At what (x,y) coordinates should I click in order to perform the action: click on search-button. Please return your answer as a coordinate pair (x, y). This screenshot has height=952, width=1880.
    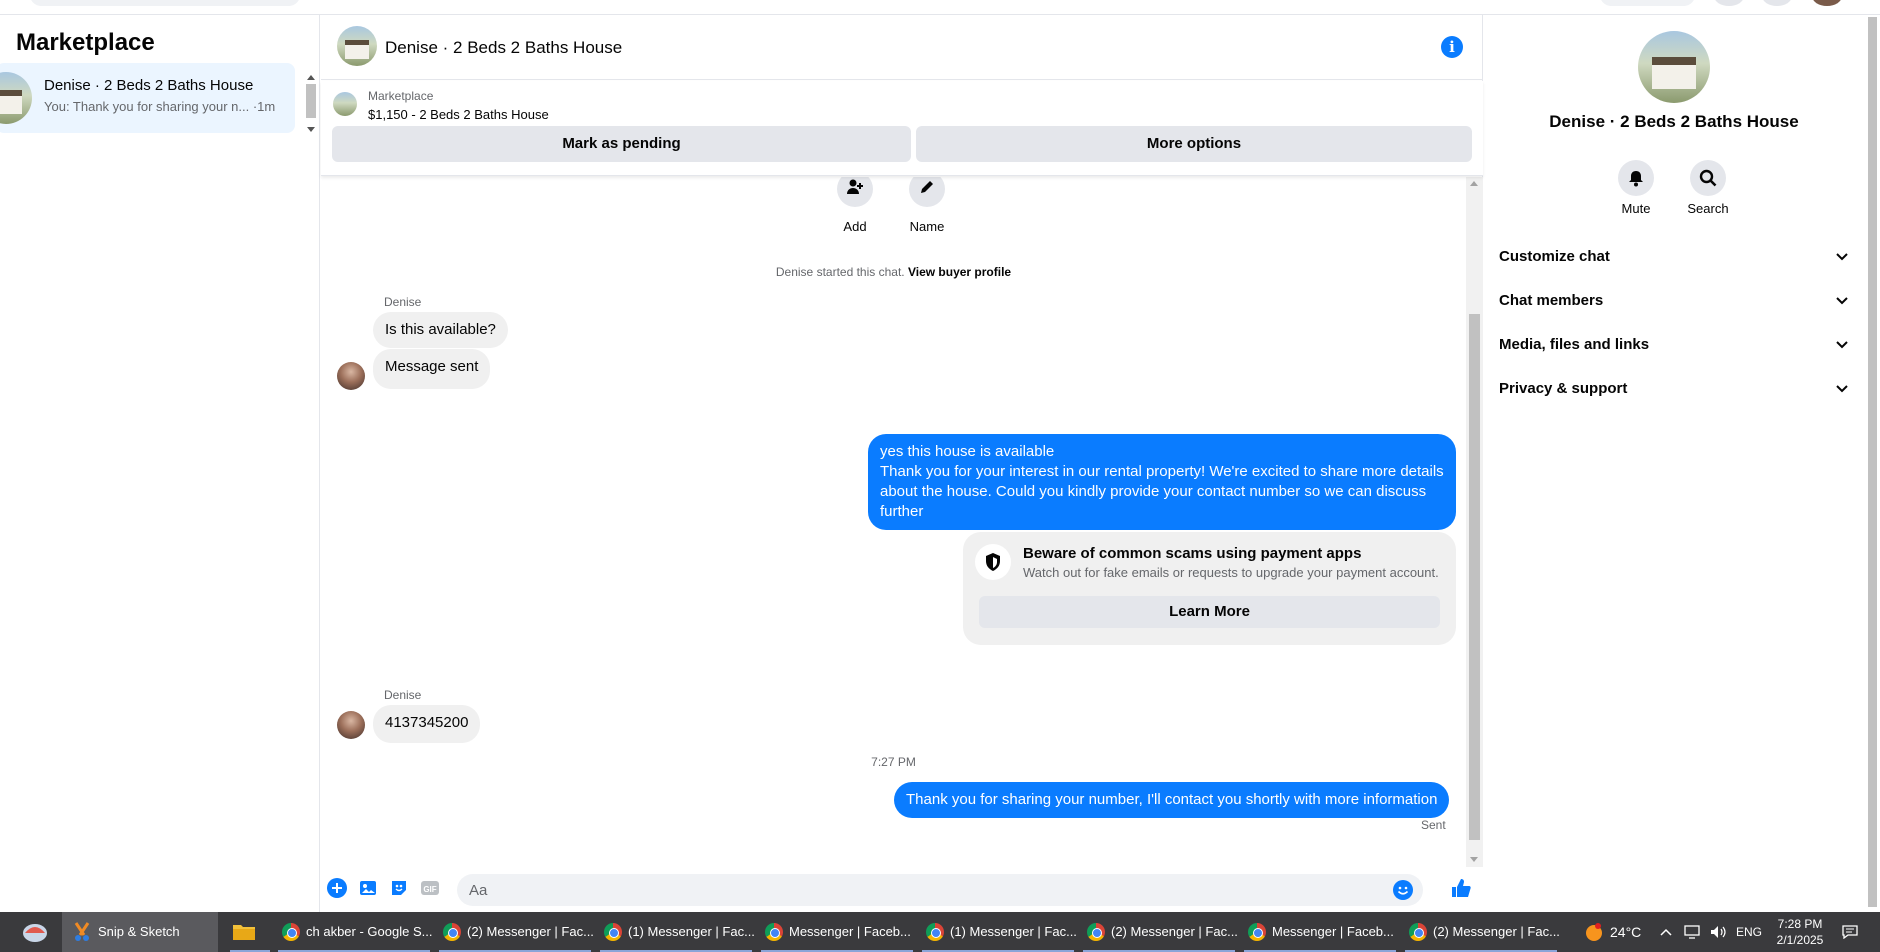
    Looking at the image, I should click on (1708, 178).